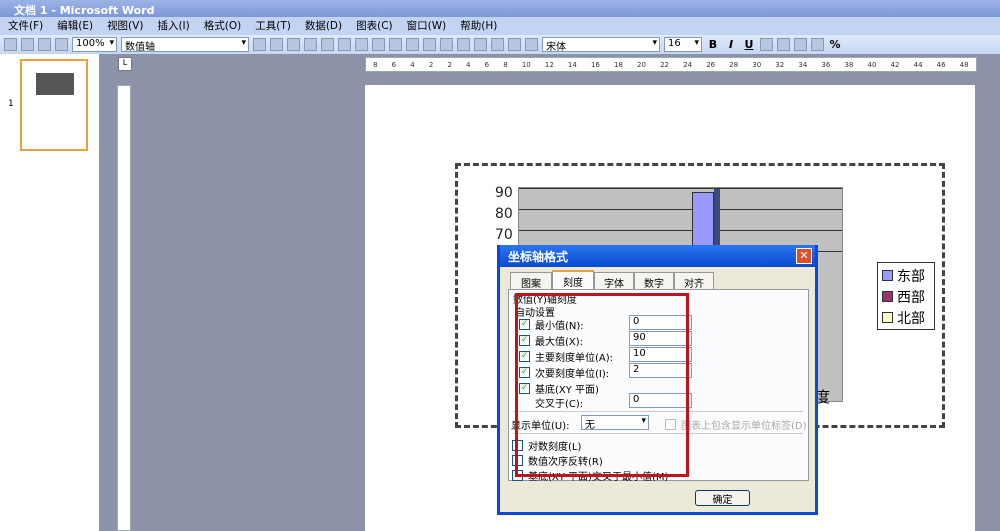 The width and height of the screenshot is (1000, 531). What do you see at coordinates (427, 26) in the screenshot?
I see `menu-window: 窗口(W)` at bounding box center [427, 26].